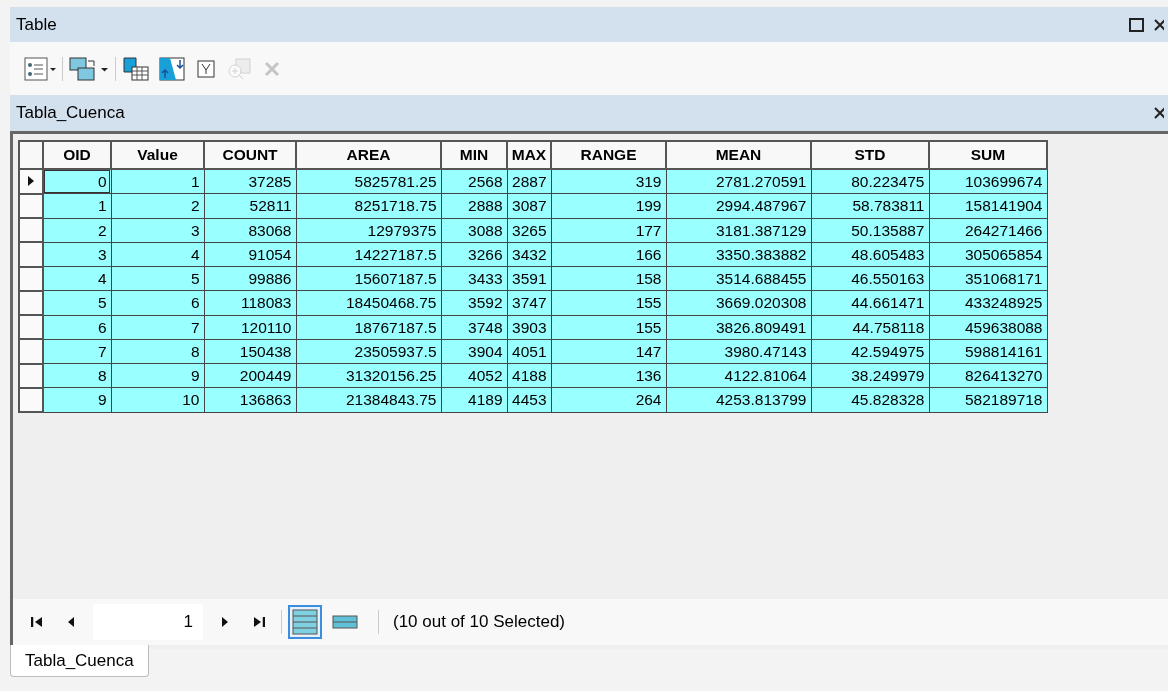 This screenshot has width=1168, height=691. What do you see at coordinates (988, 205) in the screenshot?
I see `table-cell: 158141904` at bounding box center [988, 205].